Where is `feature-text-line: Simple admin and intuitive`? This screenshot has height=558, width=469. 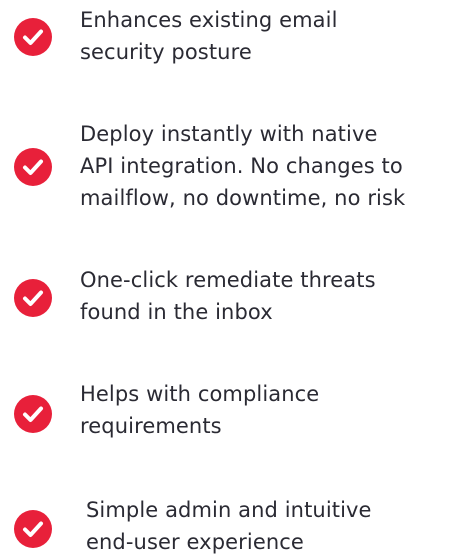
feature-text-line: Simple admin and intuitive is located at coordinates (229, 510).